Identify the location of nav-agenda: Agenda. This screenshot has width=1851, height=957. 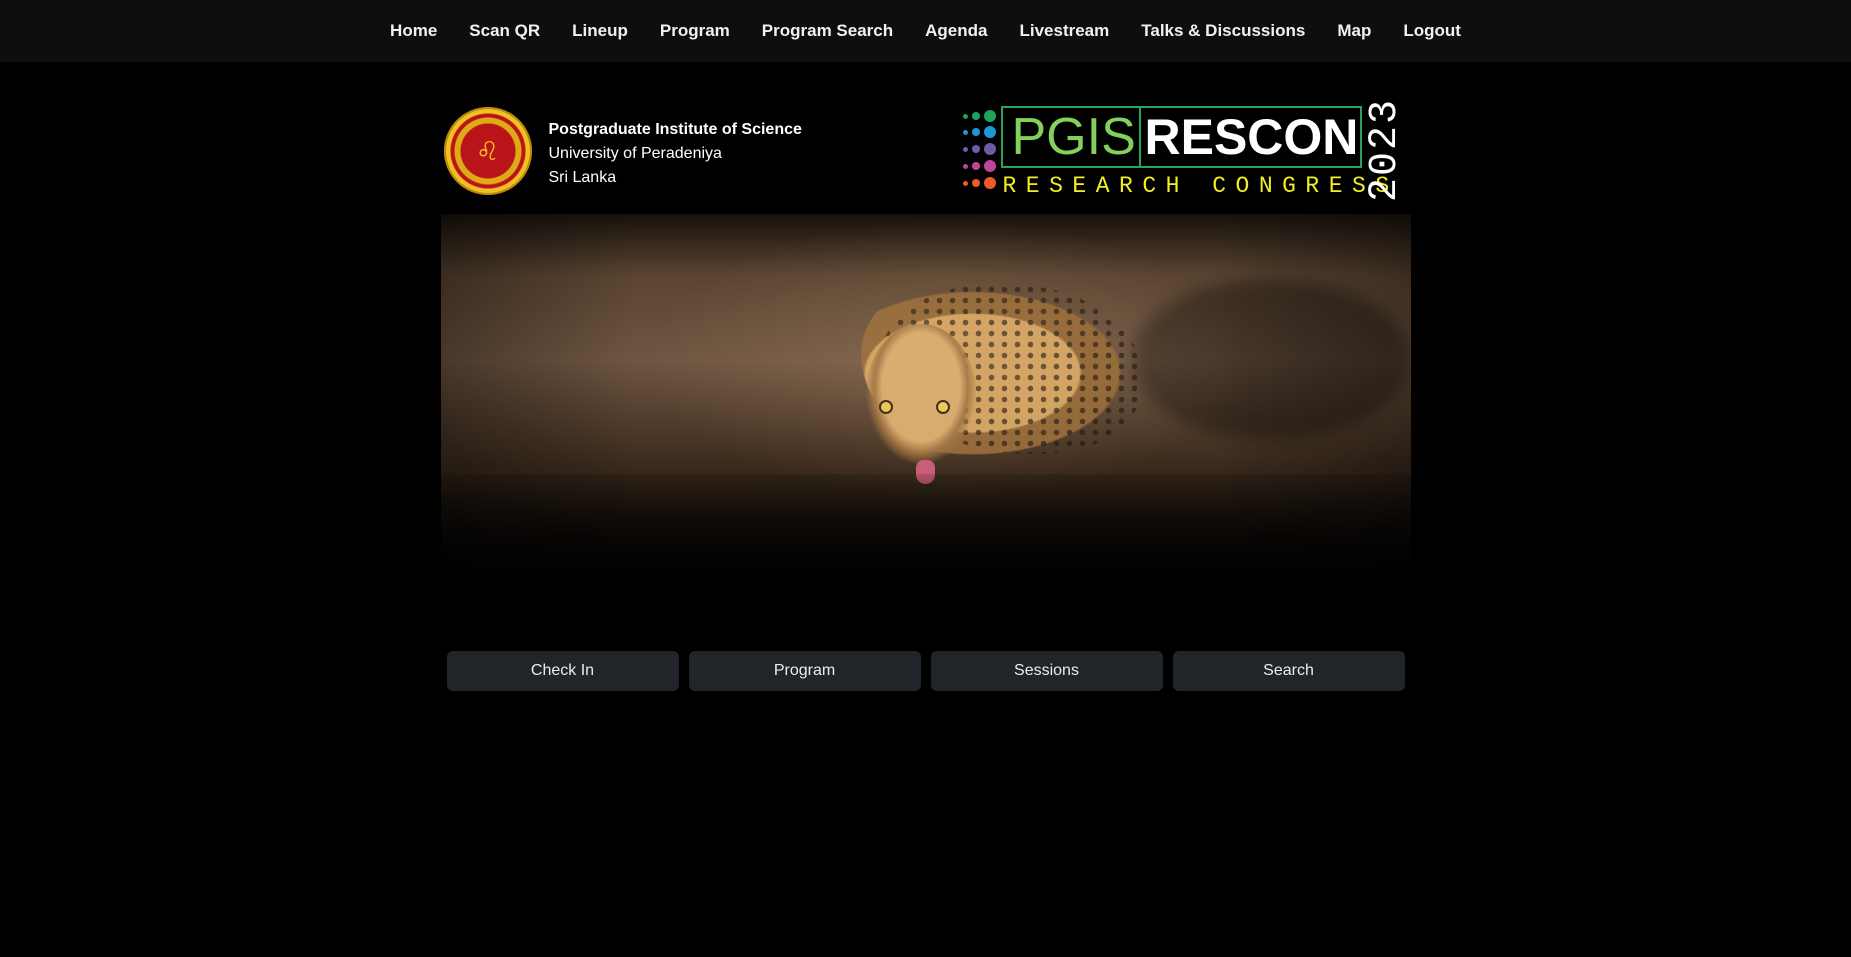
(956, 31).